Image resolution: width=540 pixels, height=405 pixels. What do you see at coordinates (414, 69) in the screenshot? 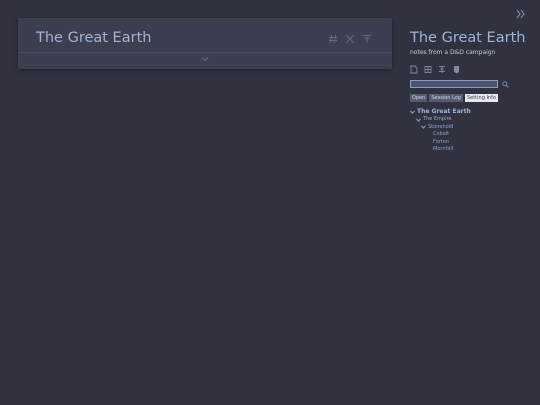
I see `new-tiddler-icon` at bounding box center [414, 69].